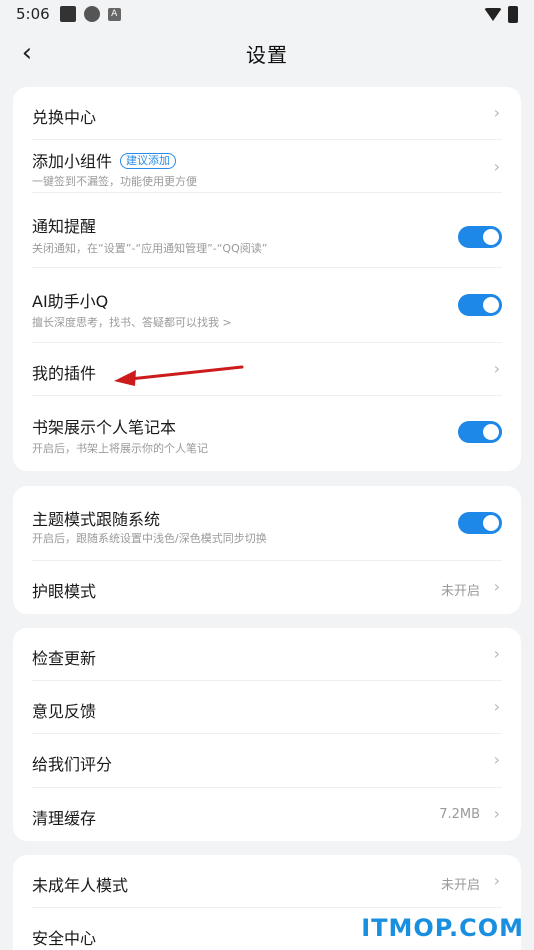 This screenshot has width=534, height=950. What do you see at coordinates (442, 928) in the screenshot?
I see `watermark-logo: ITMOP.COM` at bounding box center [442, 928].